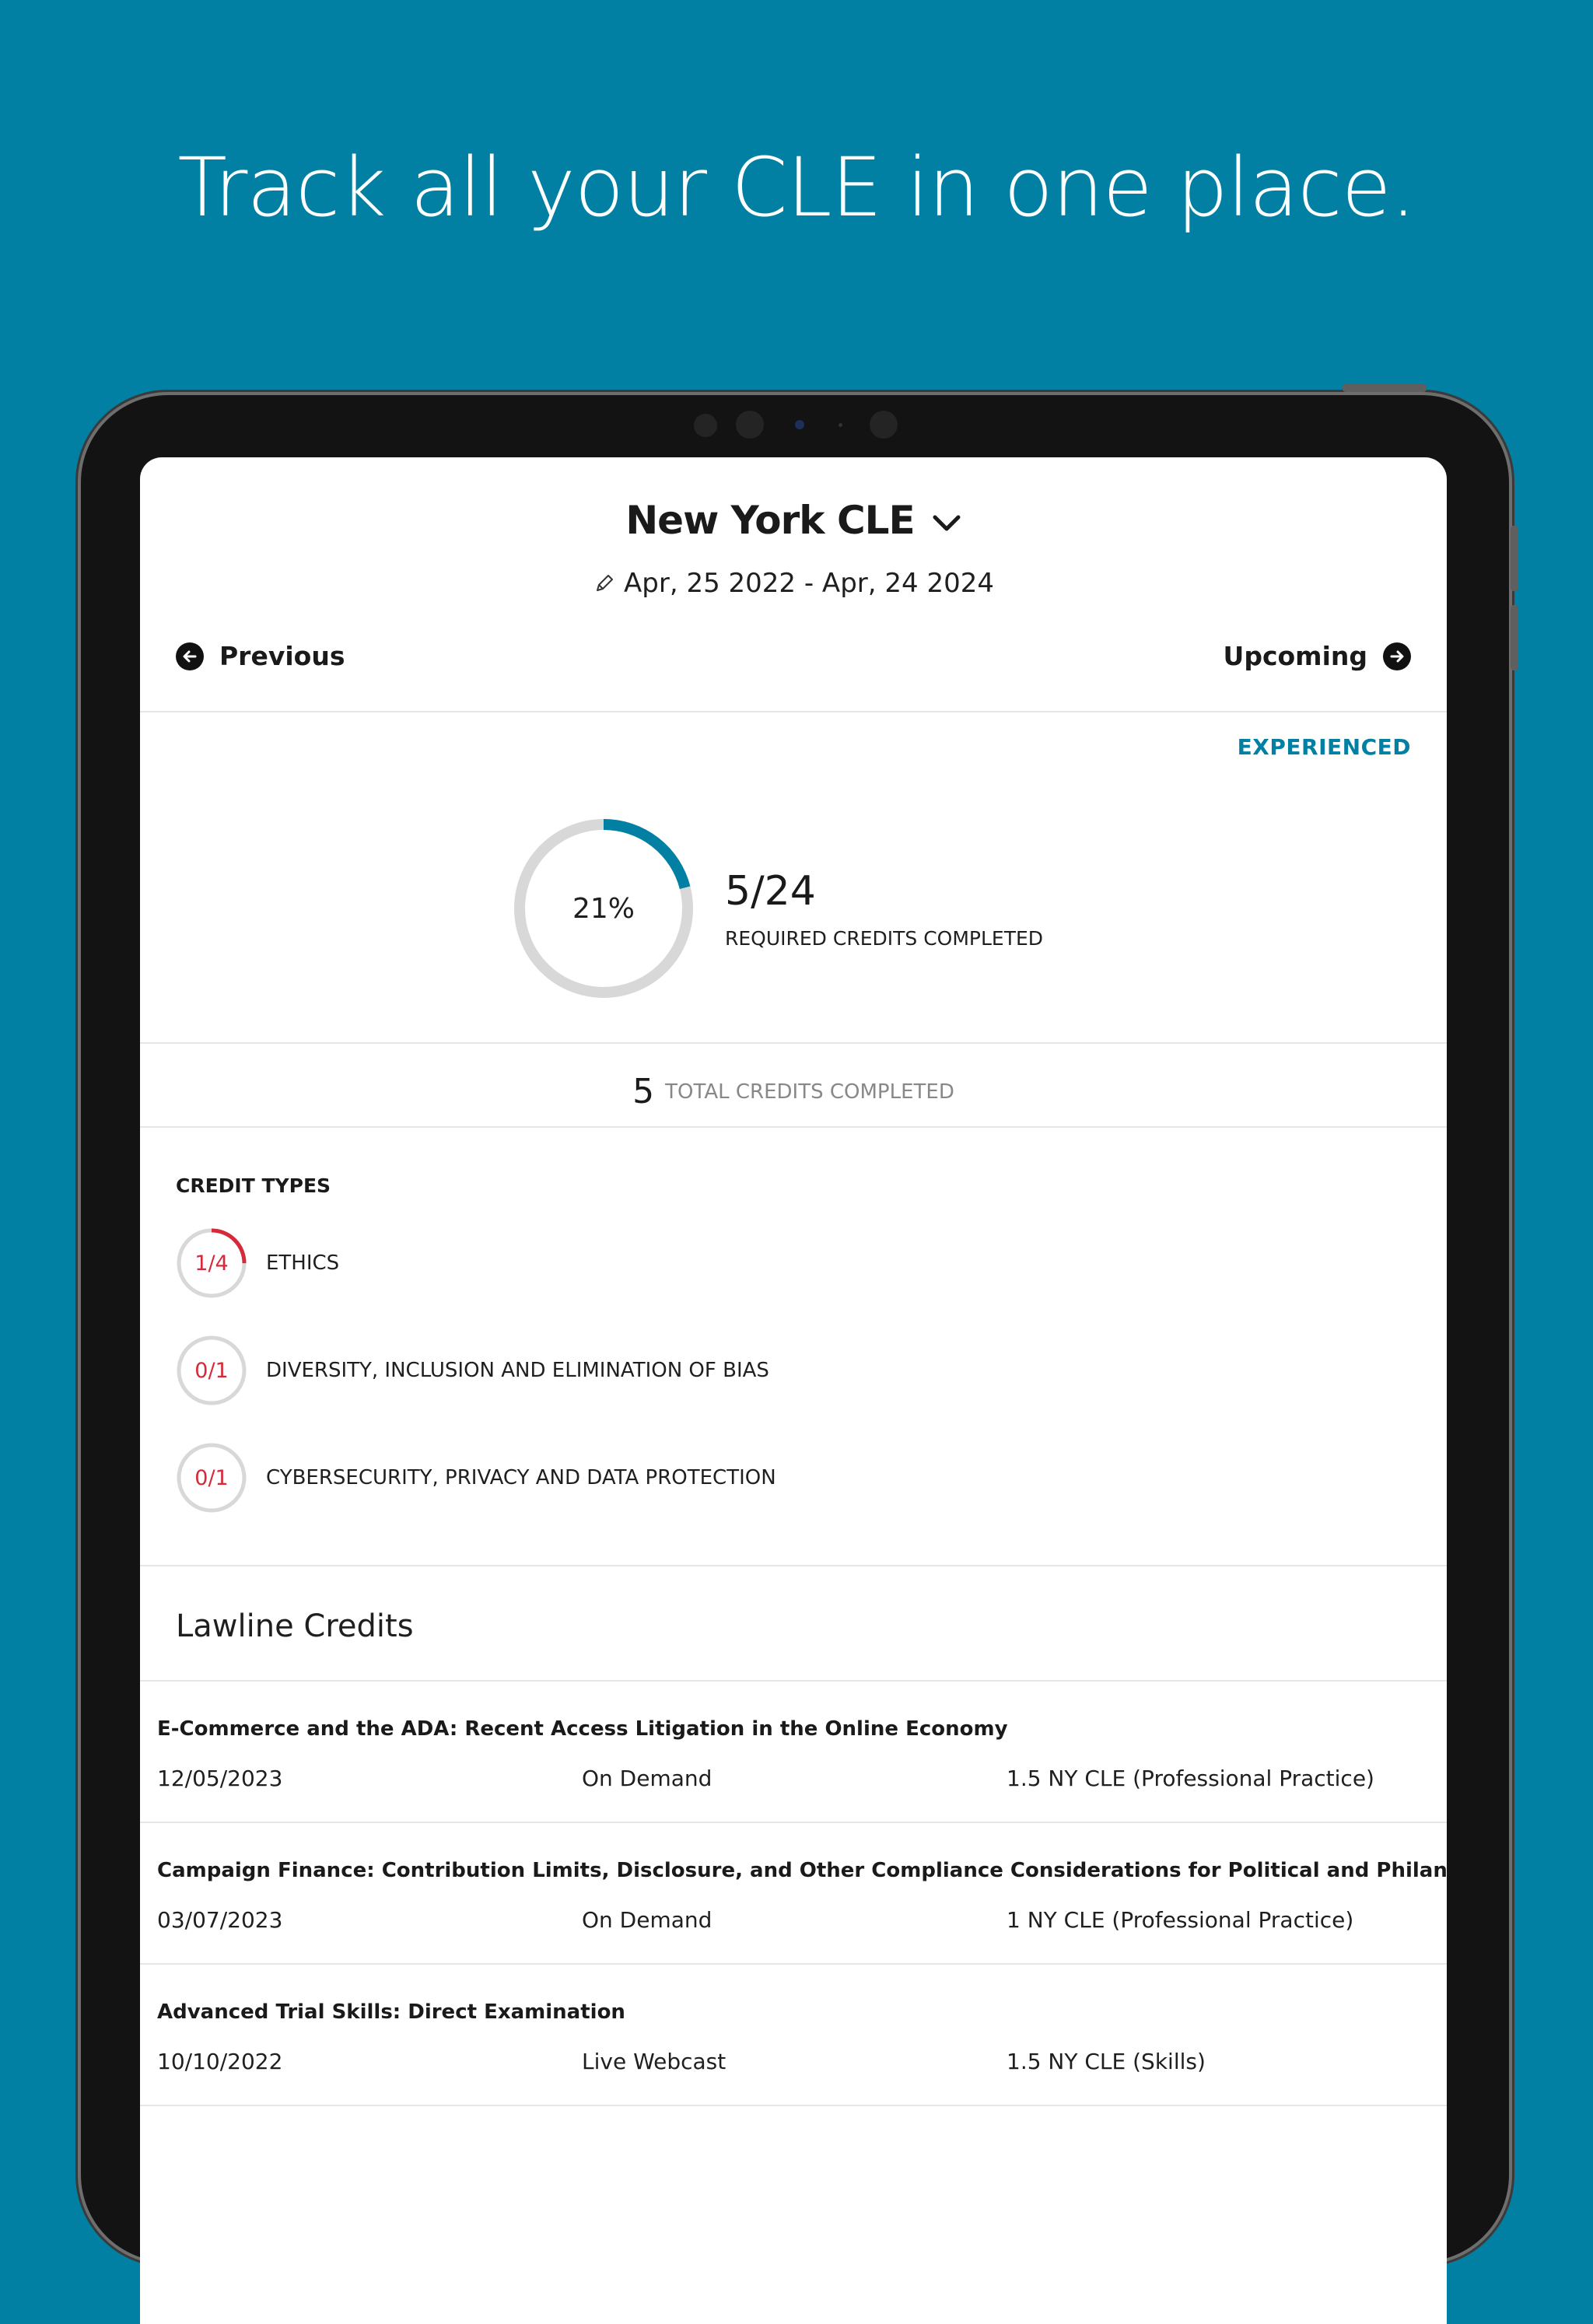  I want to click on volume-down-button, so click(1514, 638).